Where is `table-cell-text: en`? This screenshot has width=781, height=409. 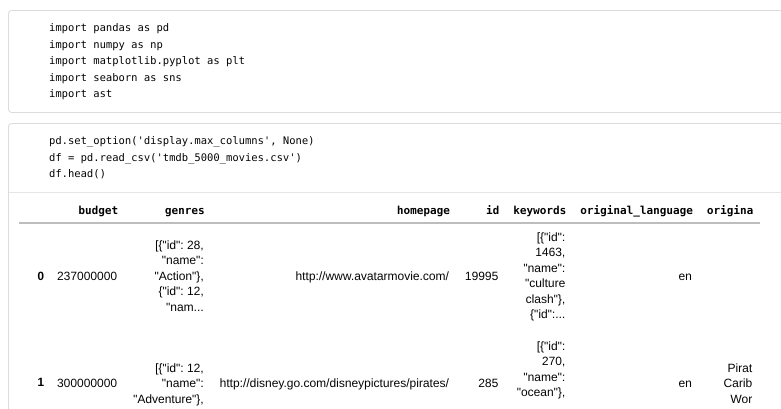
table-cell-text: en is located at coordinates (685, 383).